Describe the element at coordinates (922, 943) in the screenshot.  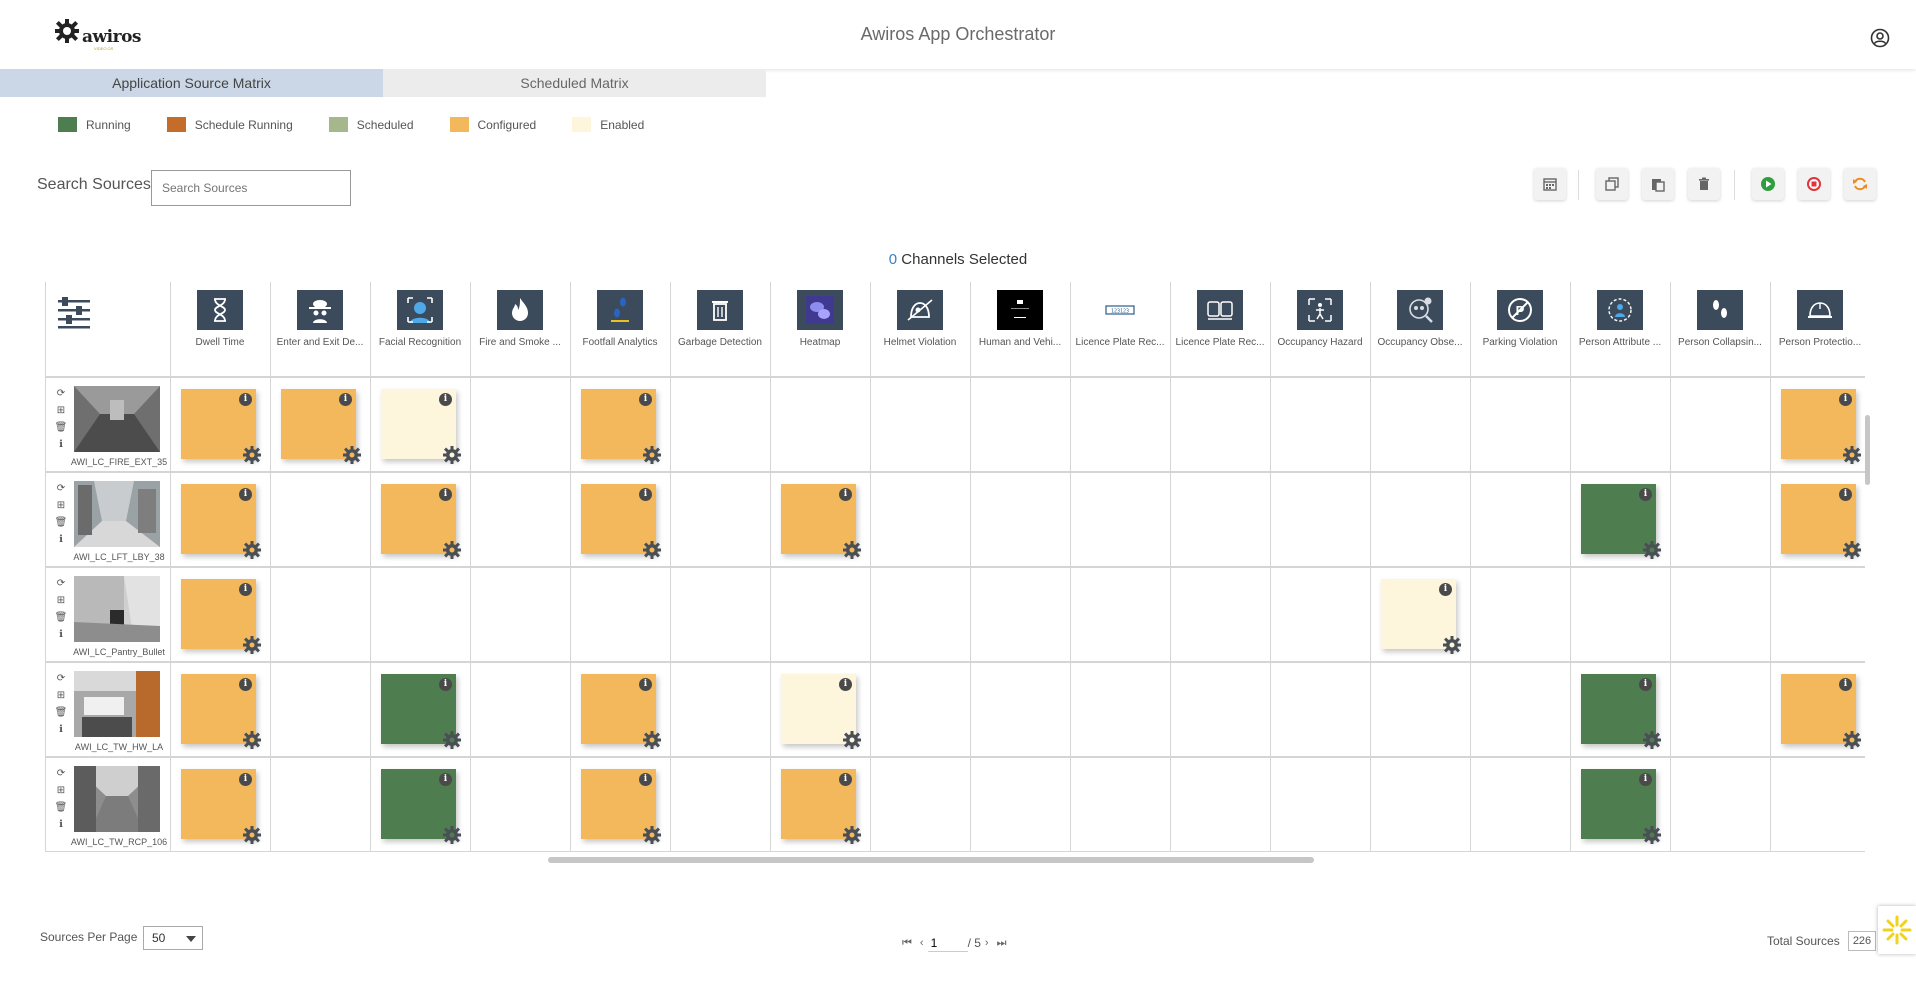
I see `prev-page-icon: ‹` at that location.